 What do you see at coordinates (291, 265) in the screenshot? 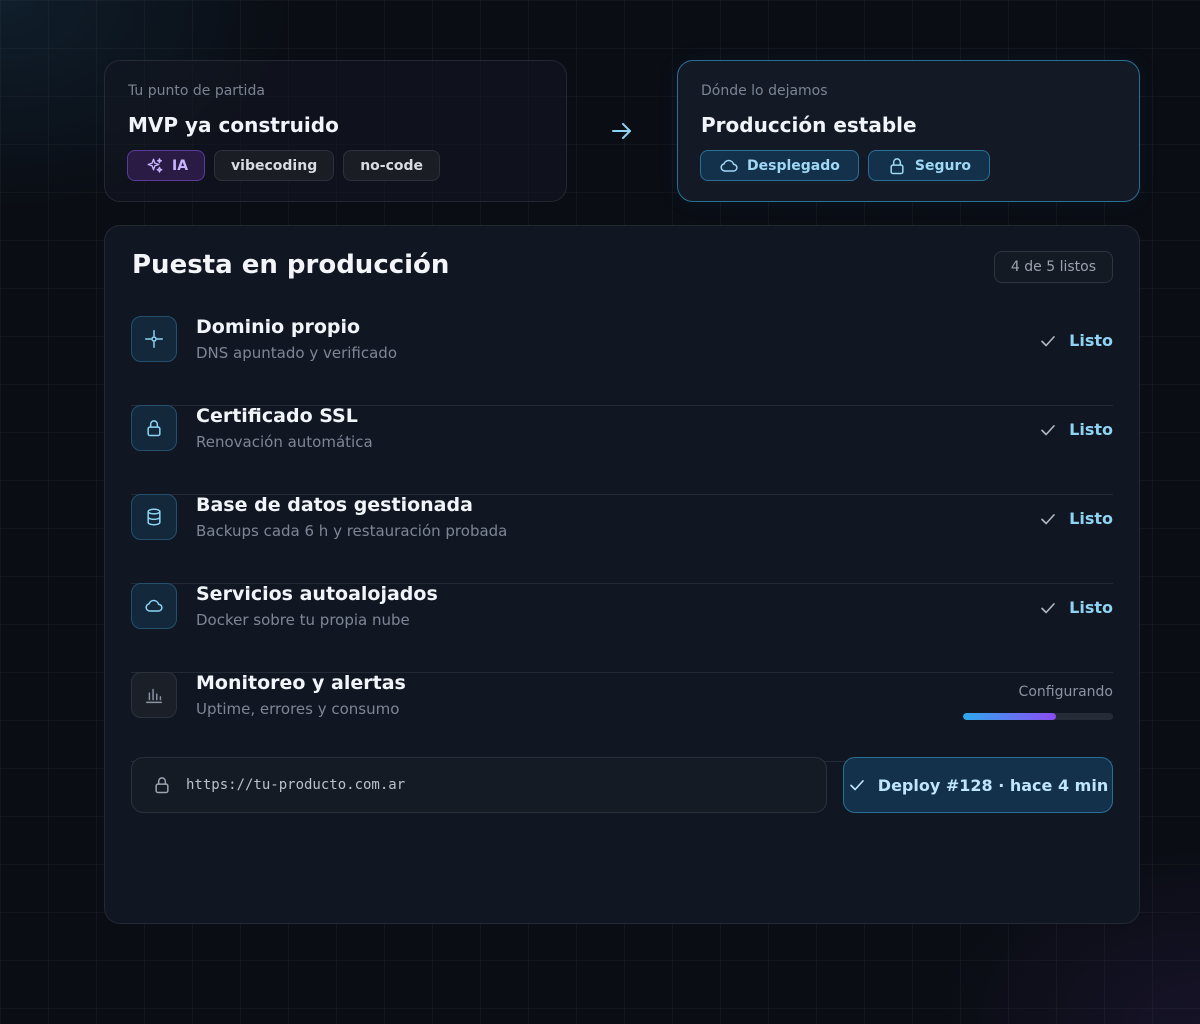
I see `panel-title: Puesta en producción` at bounding box center [291, 265].